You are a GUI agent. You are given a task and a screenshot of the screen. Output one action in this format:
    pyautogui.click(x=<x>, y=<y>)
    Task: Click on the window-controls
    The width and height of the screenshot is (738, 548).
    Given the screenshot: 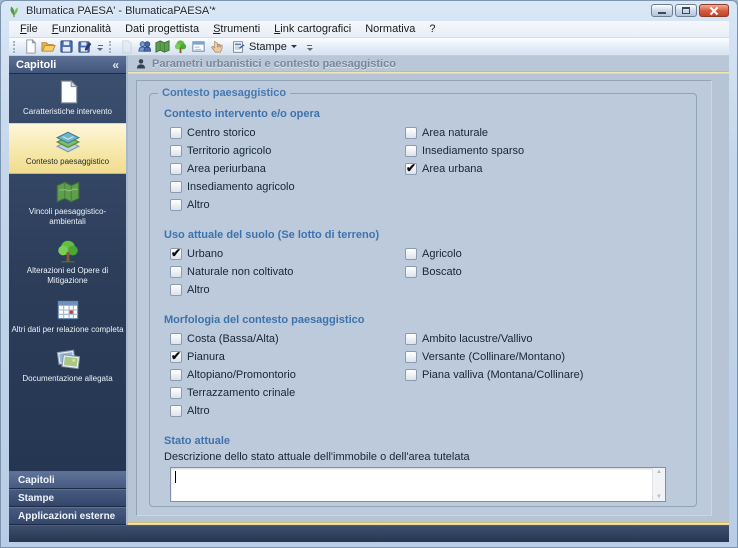 What is the action you would take?
    pyautogui.click(x=690, y=10)
    